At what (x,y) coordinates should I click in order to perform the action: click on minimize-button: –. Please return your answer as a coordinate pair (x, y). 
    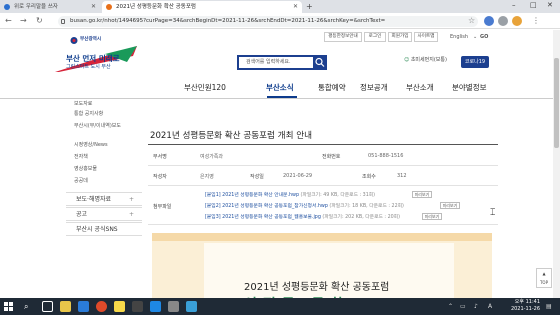
    Looking at the image, I should click on (514, 5).